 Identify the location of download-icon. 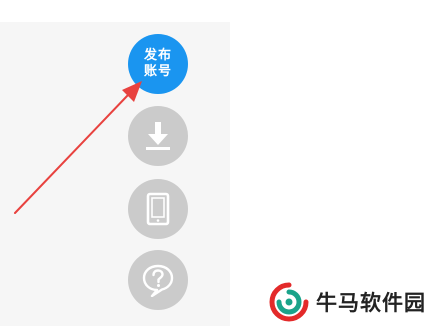
(158, 136).